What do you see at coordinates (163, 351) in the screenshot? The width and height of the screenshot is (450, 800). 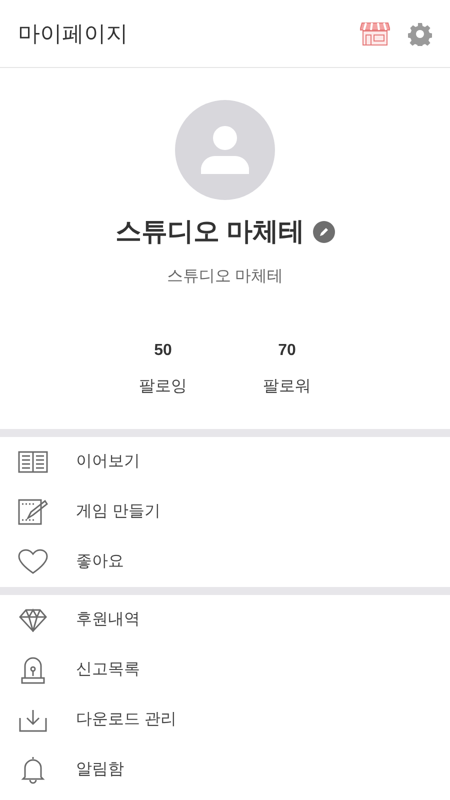 I see `stat-count: 50` at bounding box center [163, 351].